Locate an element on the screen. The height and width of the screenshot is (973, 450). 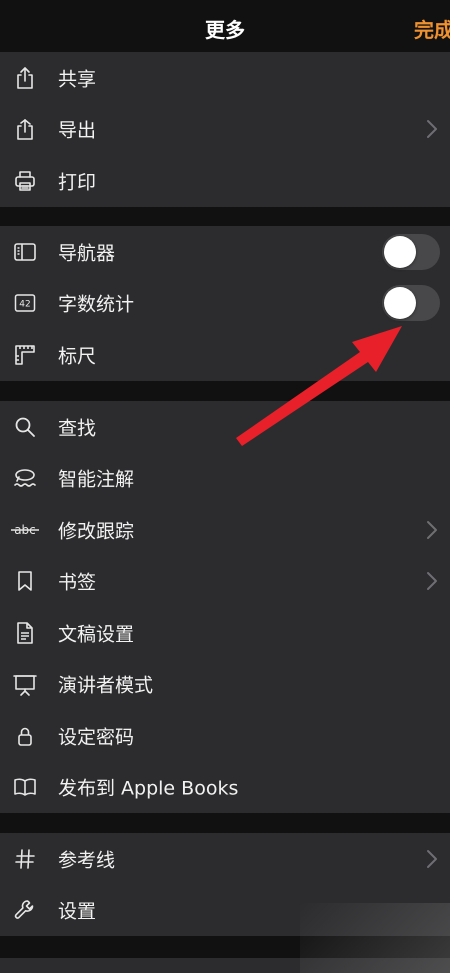
page-title: 更多 is located at coordinates (225, 30).